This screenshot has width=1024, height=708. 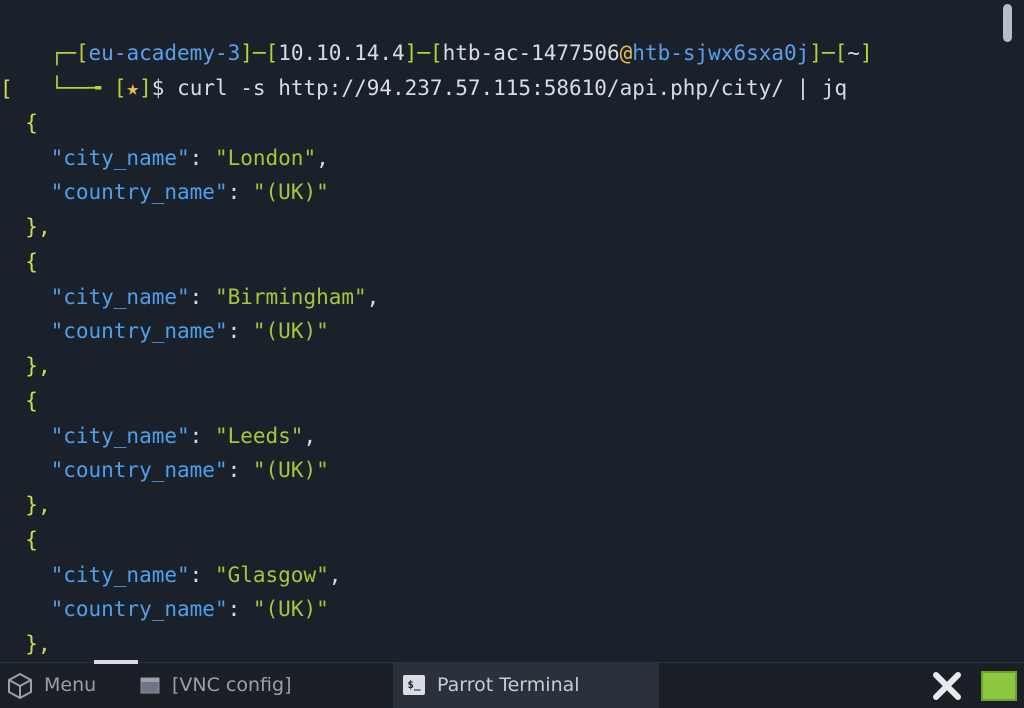 What do you see at coordinates (189, 158) in the screenshot?
I see `json-line-city: "city_name": "London",` at bounding box center [189, 158].